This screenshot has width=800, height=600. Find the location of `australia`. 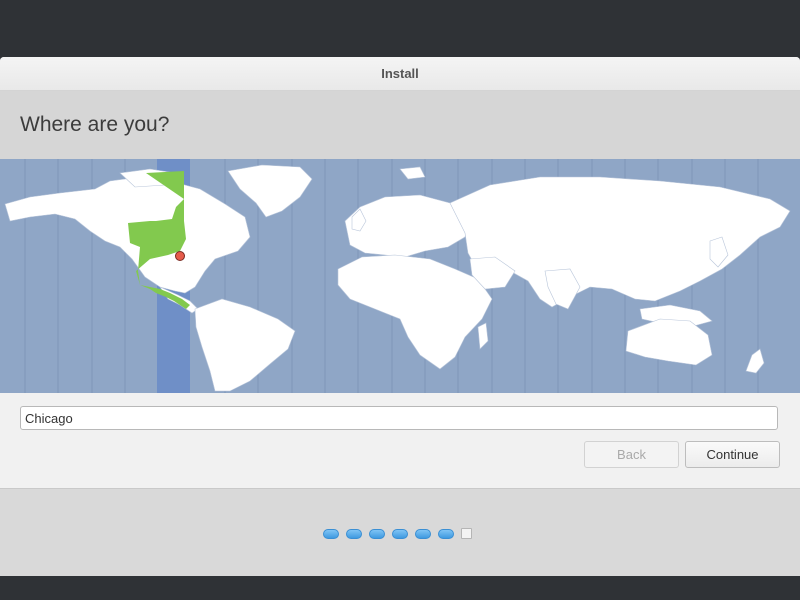

australia is located at coordinates (669, 342).